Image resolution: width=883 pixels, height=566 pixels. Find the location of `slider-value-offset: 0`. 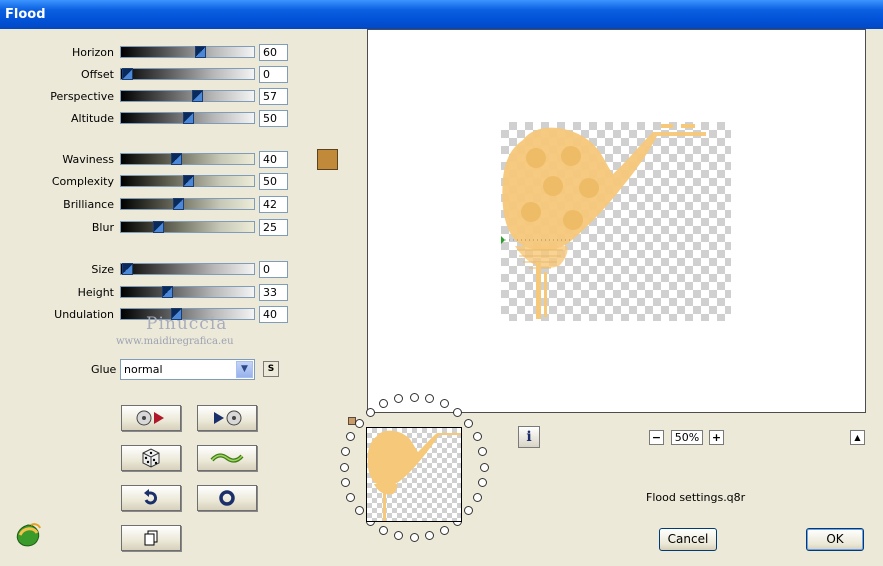

slider-value-offset: 0 is located at coordinates (273, 74).